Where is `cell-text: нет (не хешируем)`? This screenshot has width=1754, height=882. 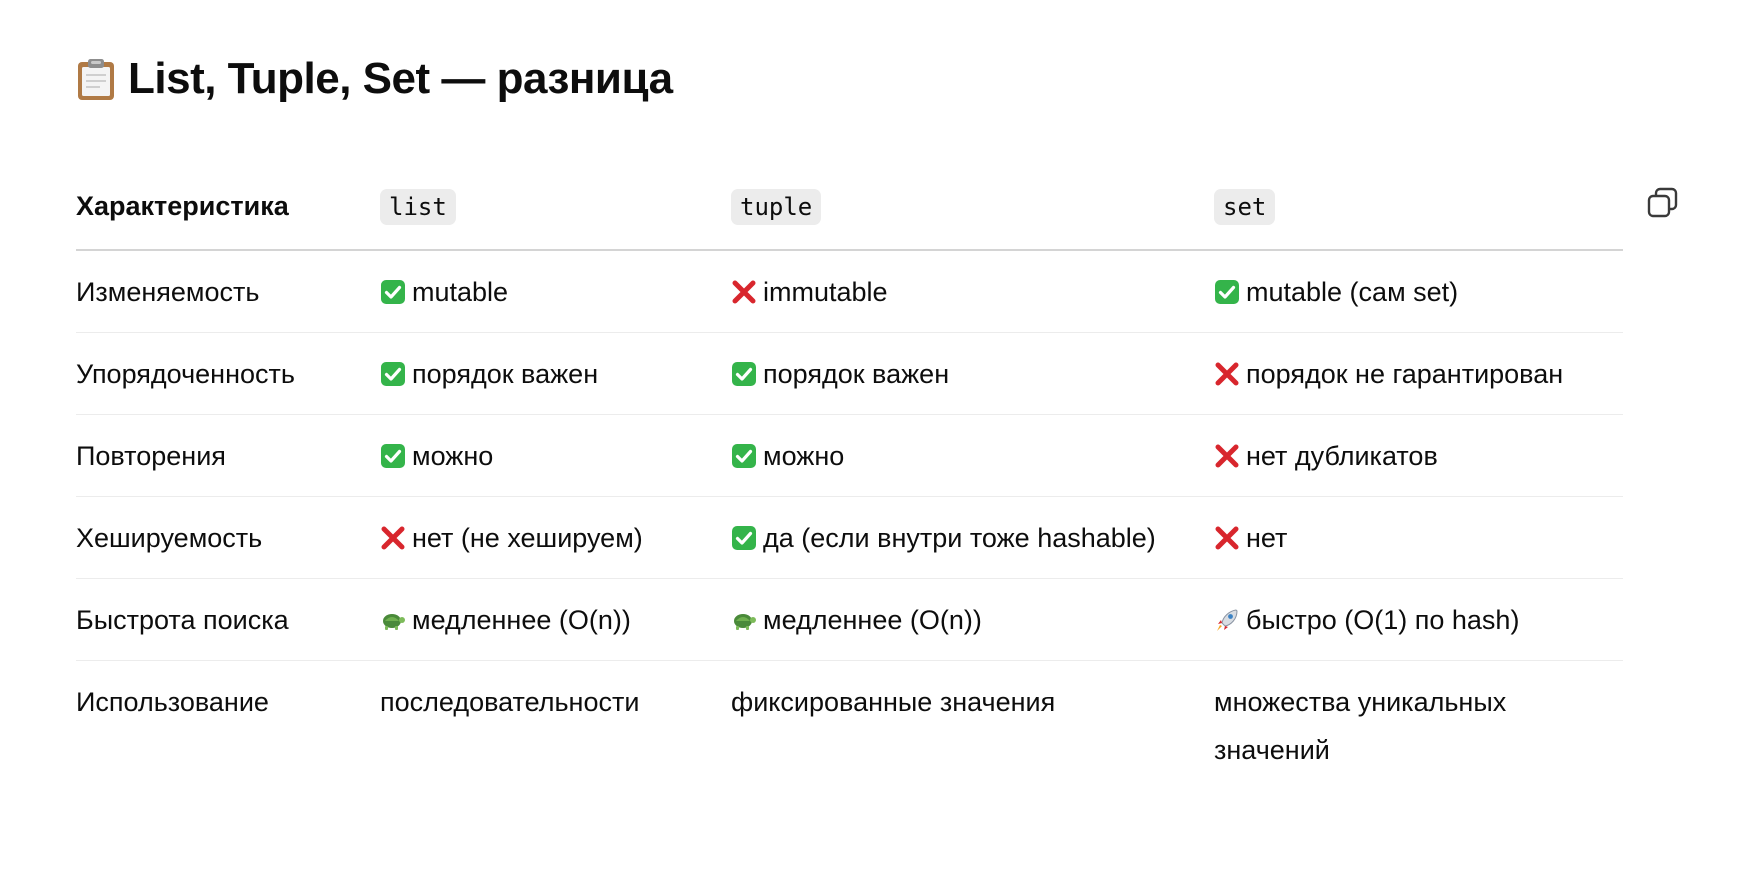 cell-text: нет (не хешируем) is located at coordinates (527, 538).